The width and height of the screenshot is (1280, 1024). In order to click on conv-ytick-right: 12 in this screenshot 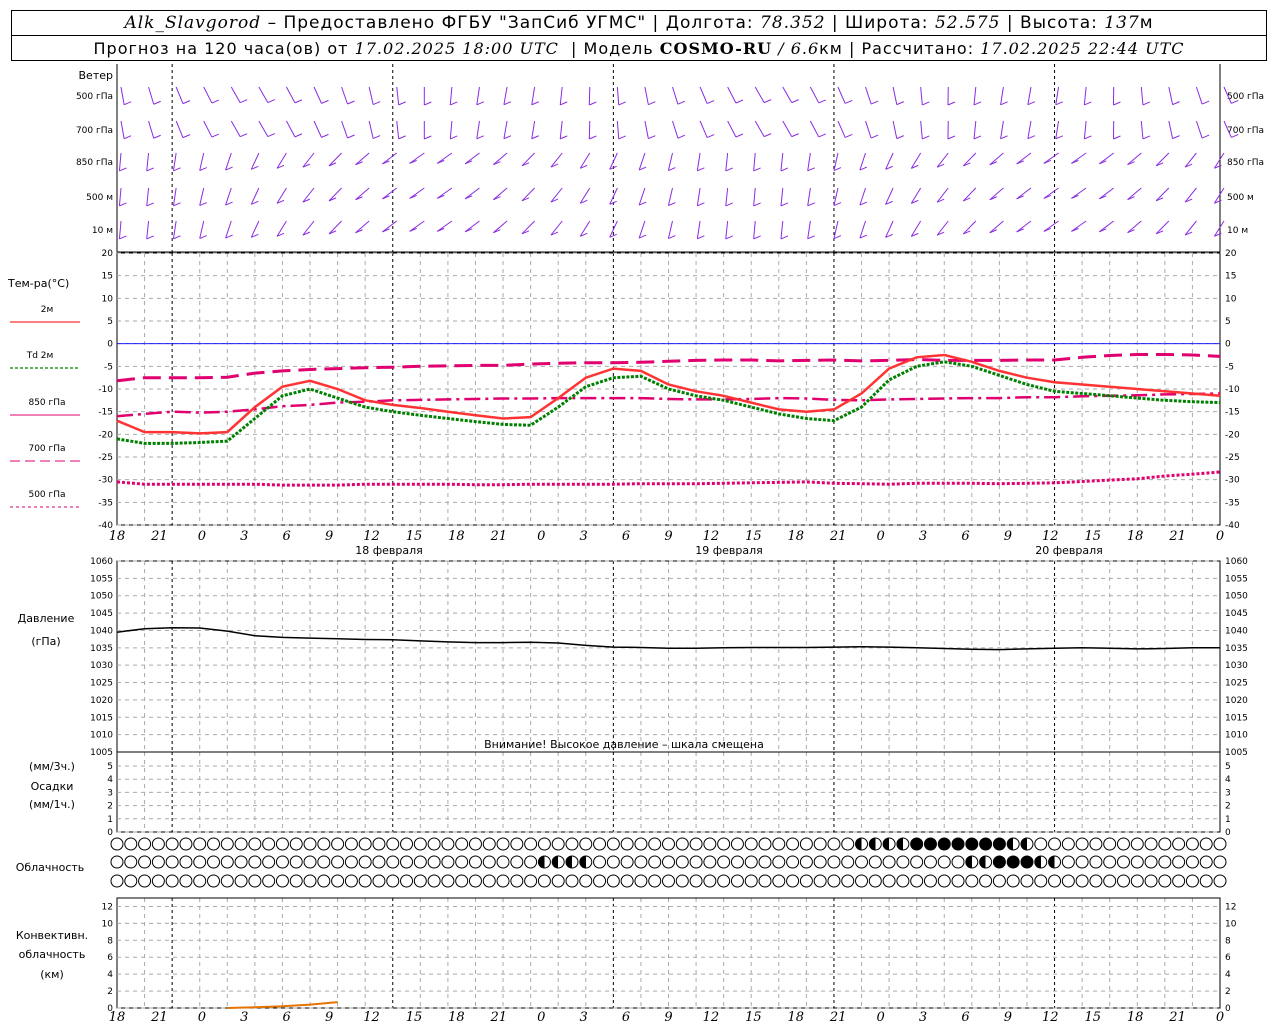, I will do `click(1230, 907)`.